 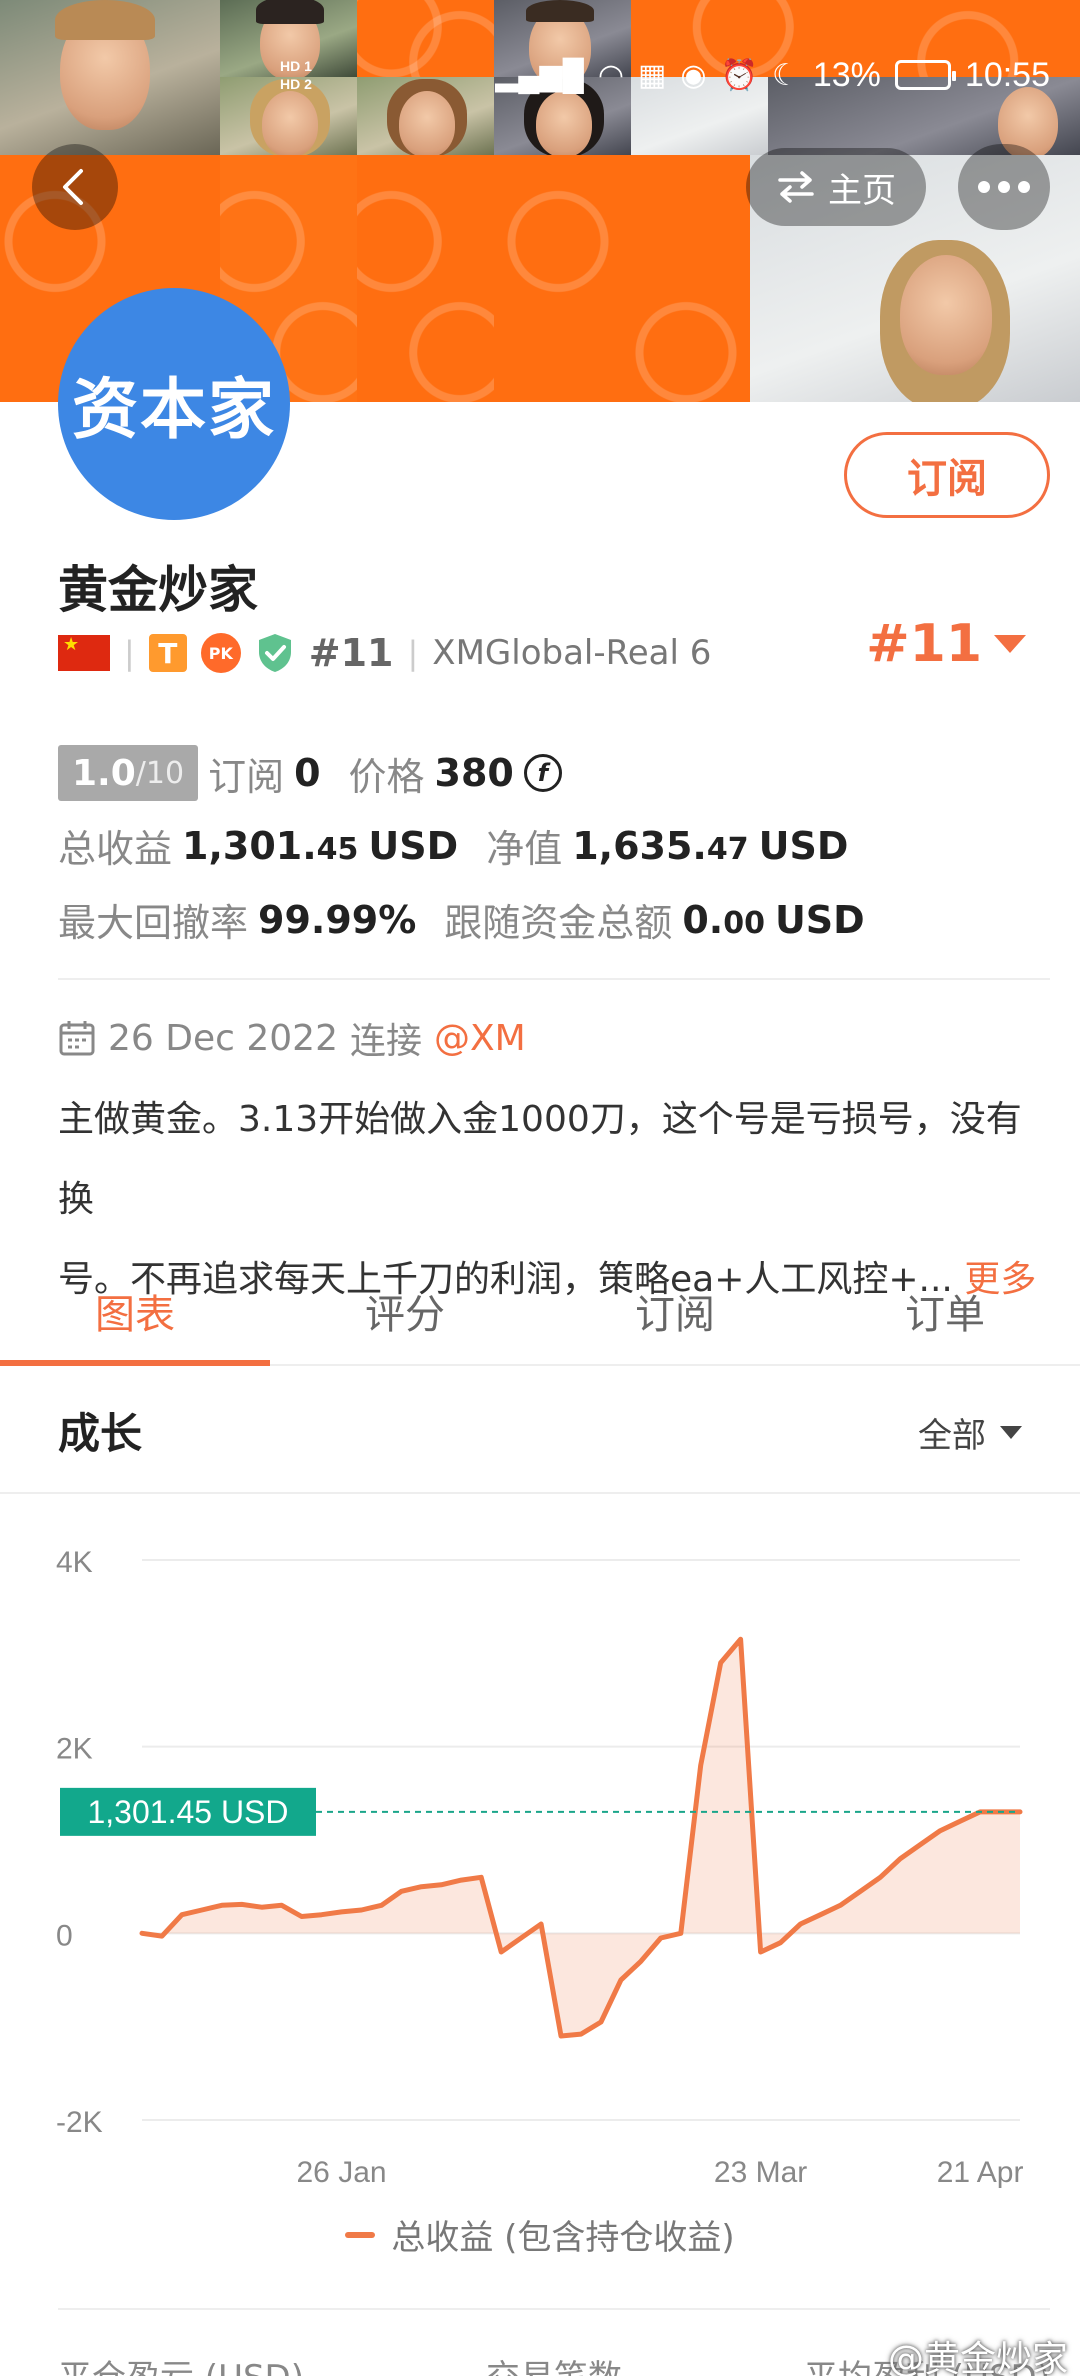 I want to click on section-title: 成长, so click(x=100, y=1433).